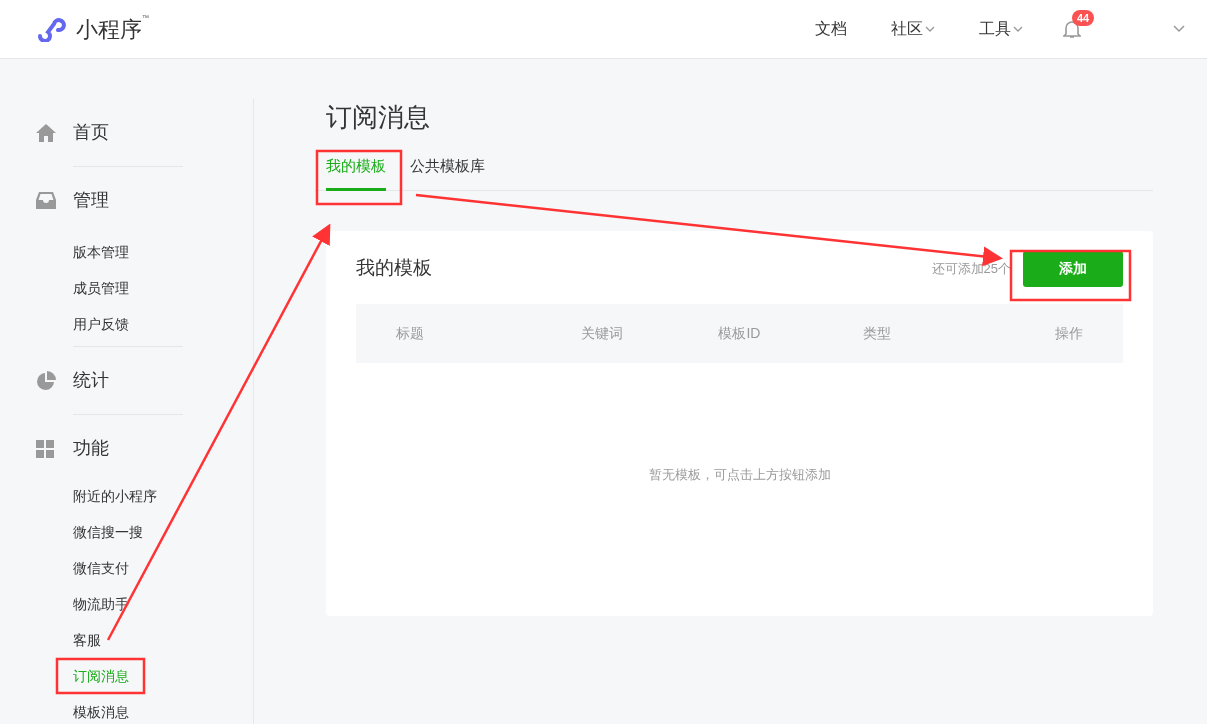  What do you see at coordinates (876, 333) in the screenshot?
I see `column-header: 类型` at bounding box center [876, 333].